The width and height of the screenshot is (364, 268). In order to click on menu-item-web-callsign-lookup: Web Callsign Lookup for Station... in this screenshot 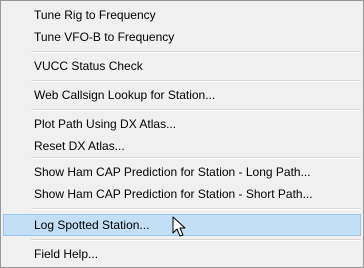, I will do `click(182, 95)`.